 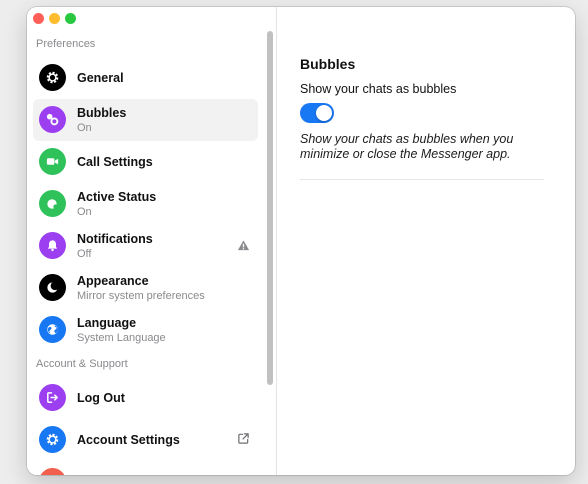 I want to click on video-camera-icon, so click(x=52, y=161).